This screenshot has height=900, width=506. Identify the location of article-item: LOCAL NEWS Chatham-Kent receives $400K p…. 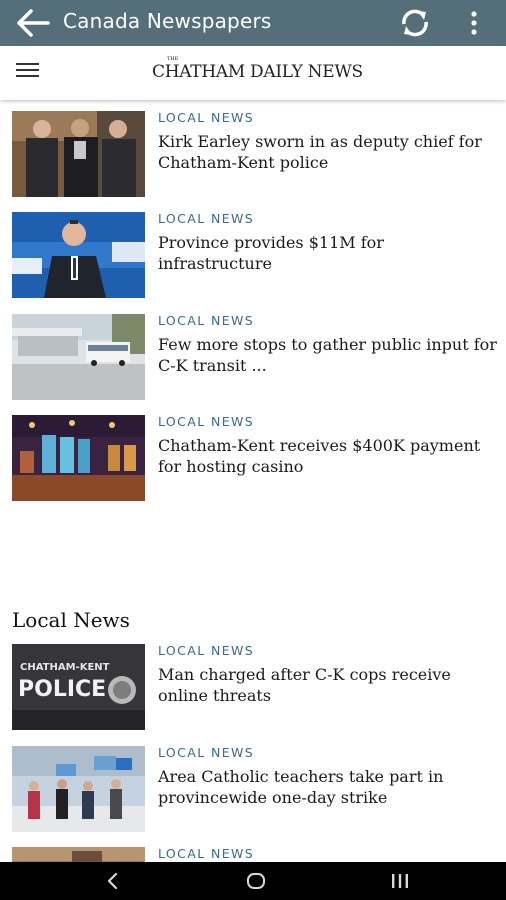
(253, 459).